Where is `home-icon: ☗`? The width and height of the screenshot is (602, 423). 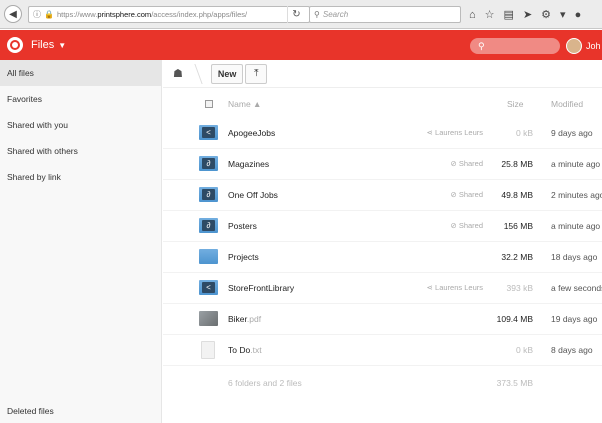 home-icon: ☗ is located at coordinates (178, 73).